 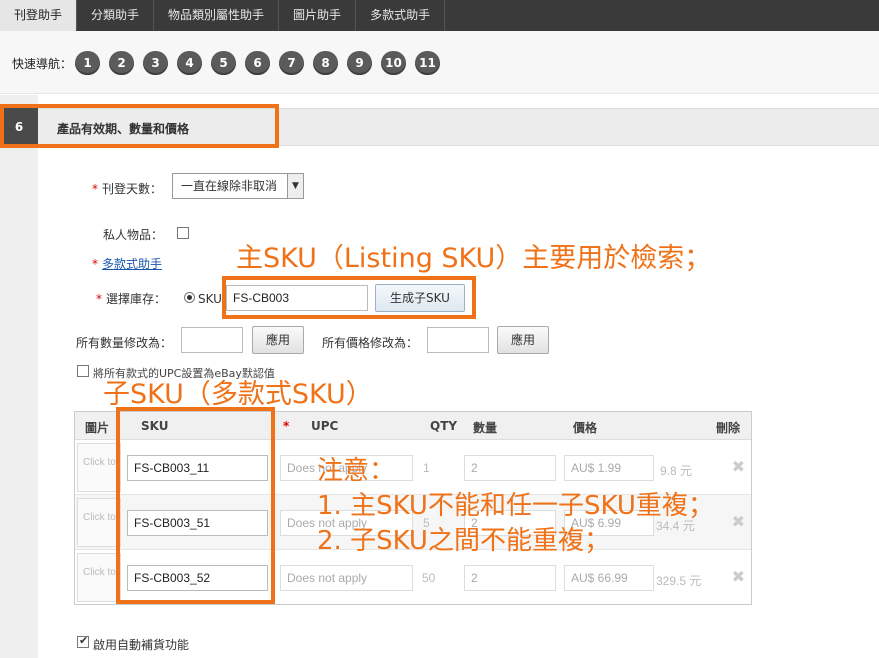 What do you see at coordinates (585, 428) in the screenshot?
I see `header-price: 價格` at bounding box center [585, 428].